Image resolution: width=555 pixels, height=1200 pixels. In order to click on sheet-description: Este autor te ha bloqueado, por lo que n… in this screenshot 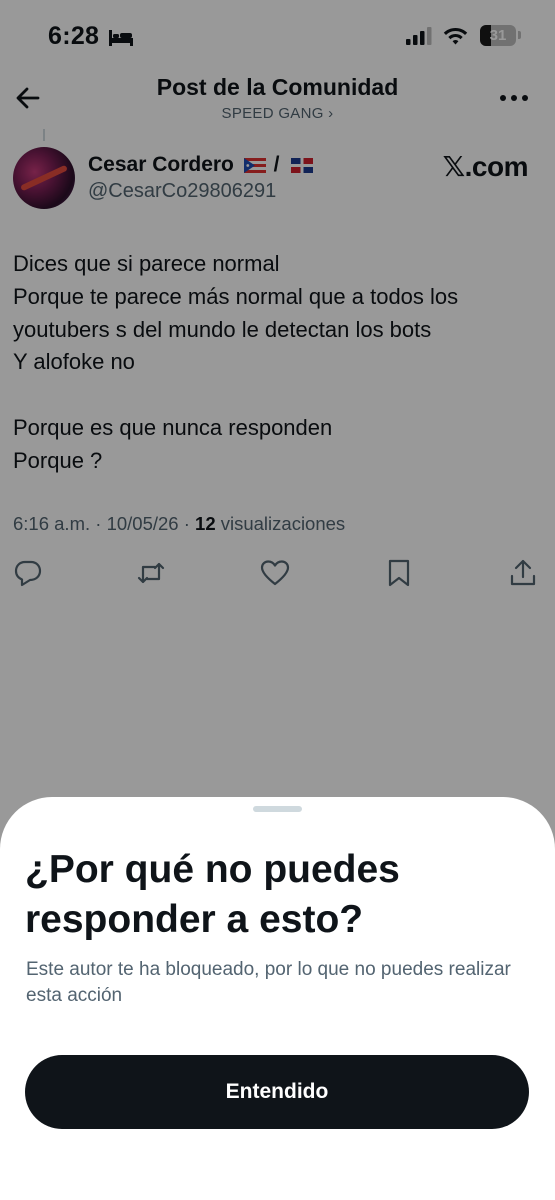, I will do `click(268, 982)`.